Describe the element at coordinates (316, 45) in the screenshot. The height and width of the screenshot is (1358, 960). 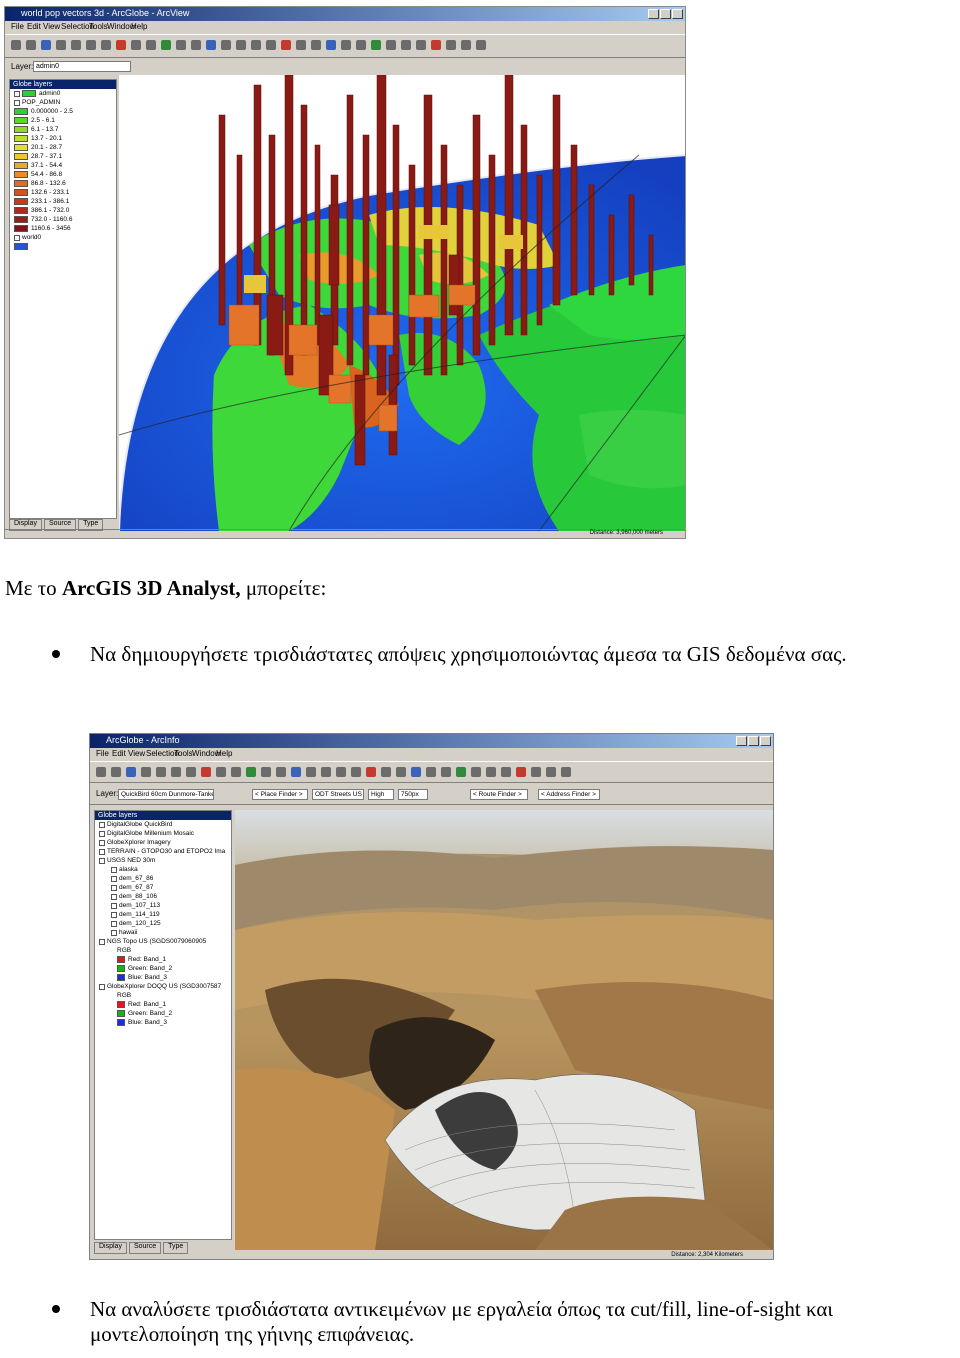
I see `identify-icon` at that location.